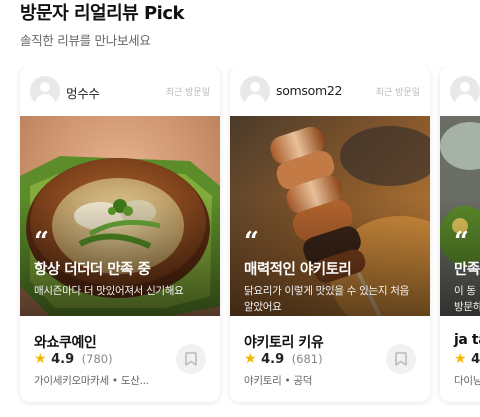  Describe the element at coordinates (83, 93) in the screenshot. I see `reviewer-name: 멍수수` at that location.